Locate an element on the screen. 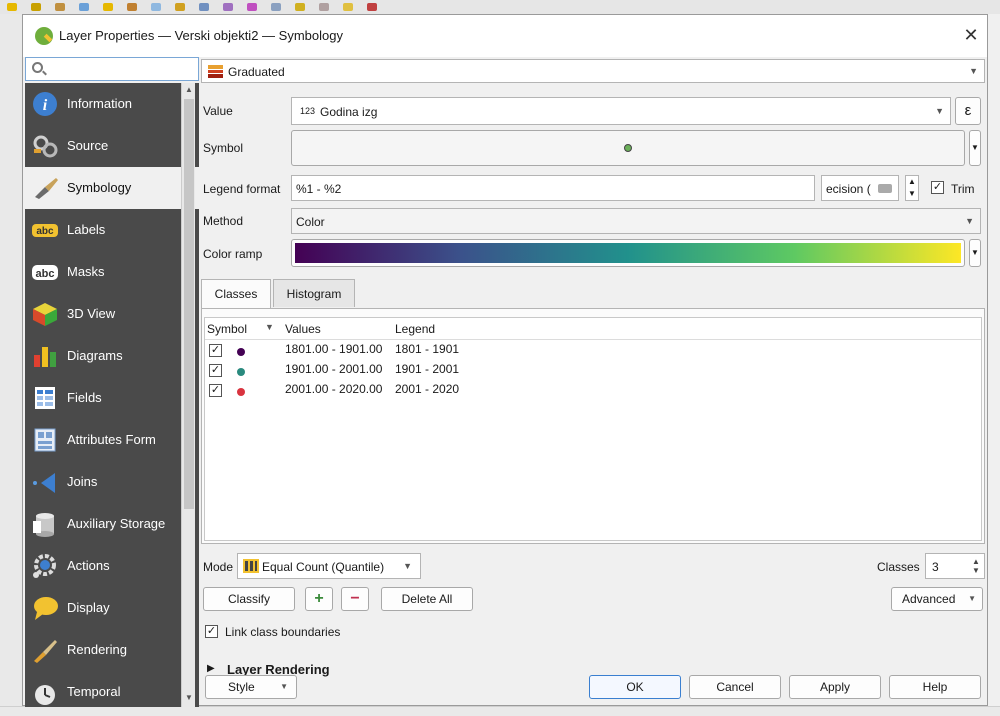 Image resolution: width=1000 pixels, height=716 pixels. advanced-menu-button: Advanced ▼ is located at coordinates (937, 599).